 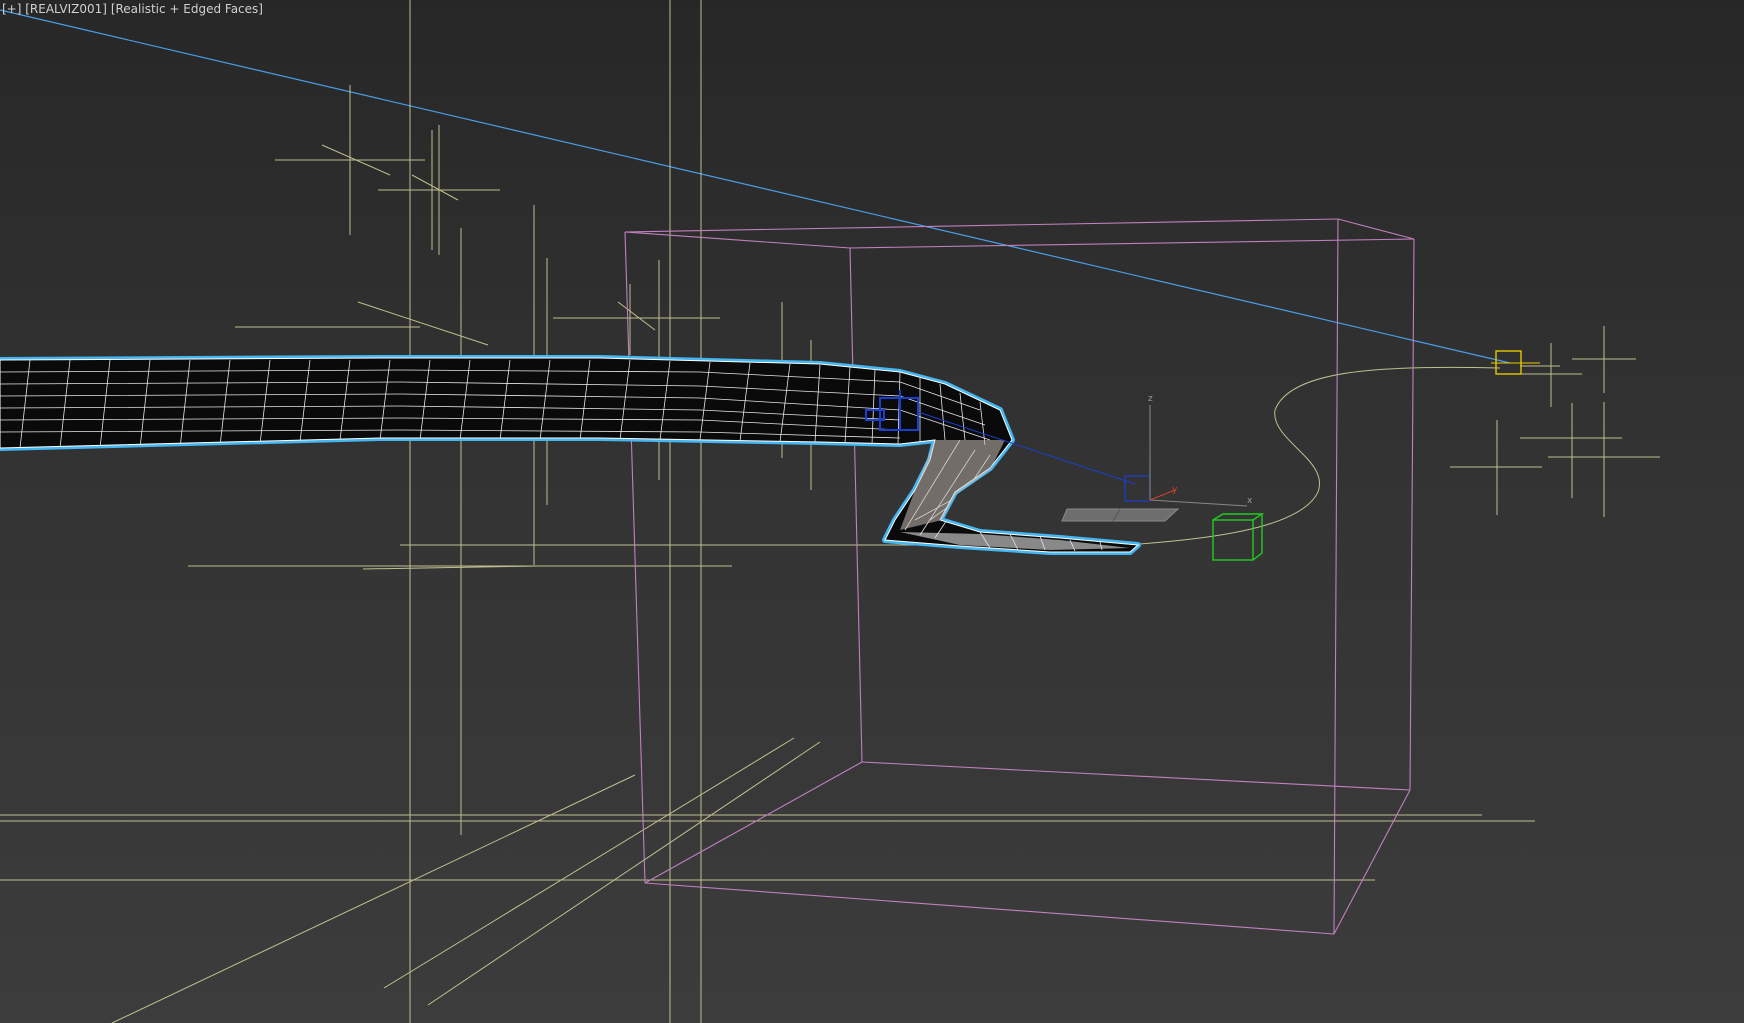 I want to click on viewport-camera-menu: [REALVIZ001], so click(x=66, y=9).